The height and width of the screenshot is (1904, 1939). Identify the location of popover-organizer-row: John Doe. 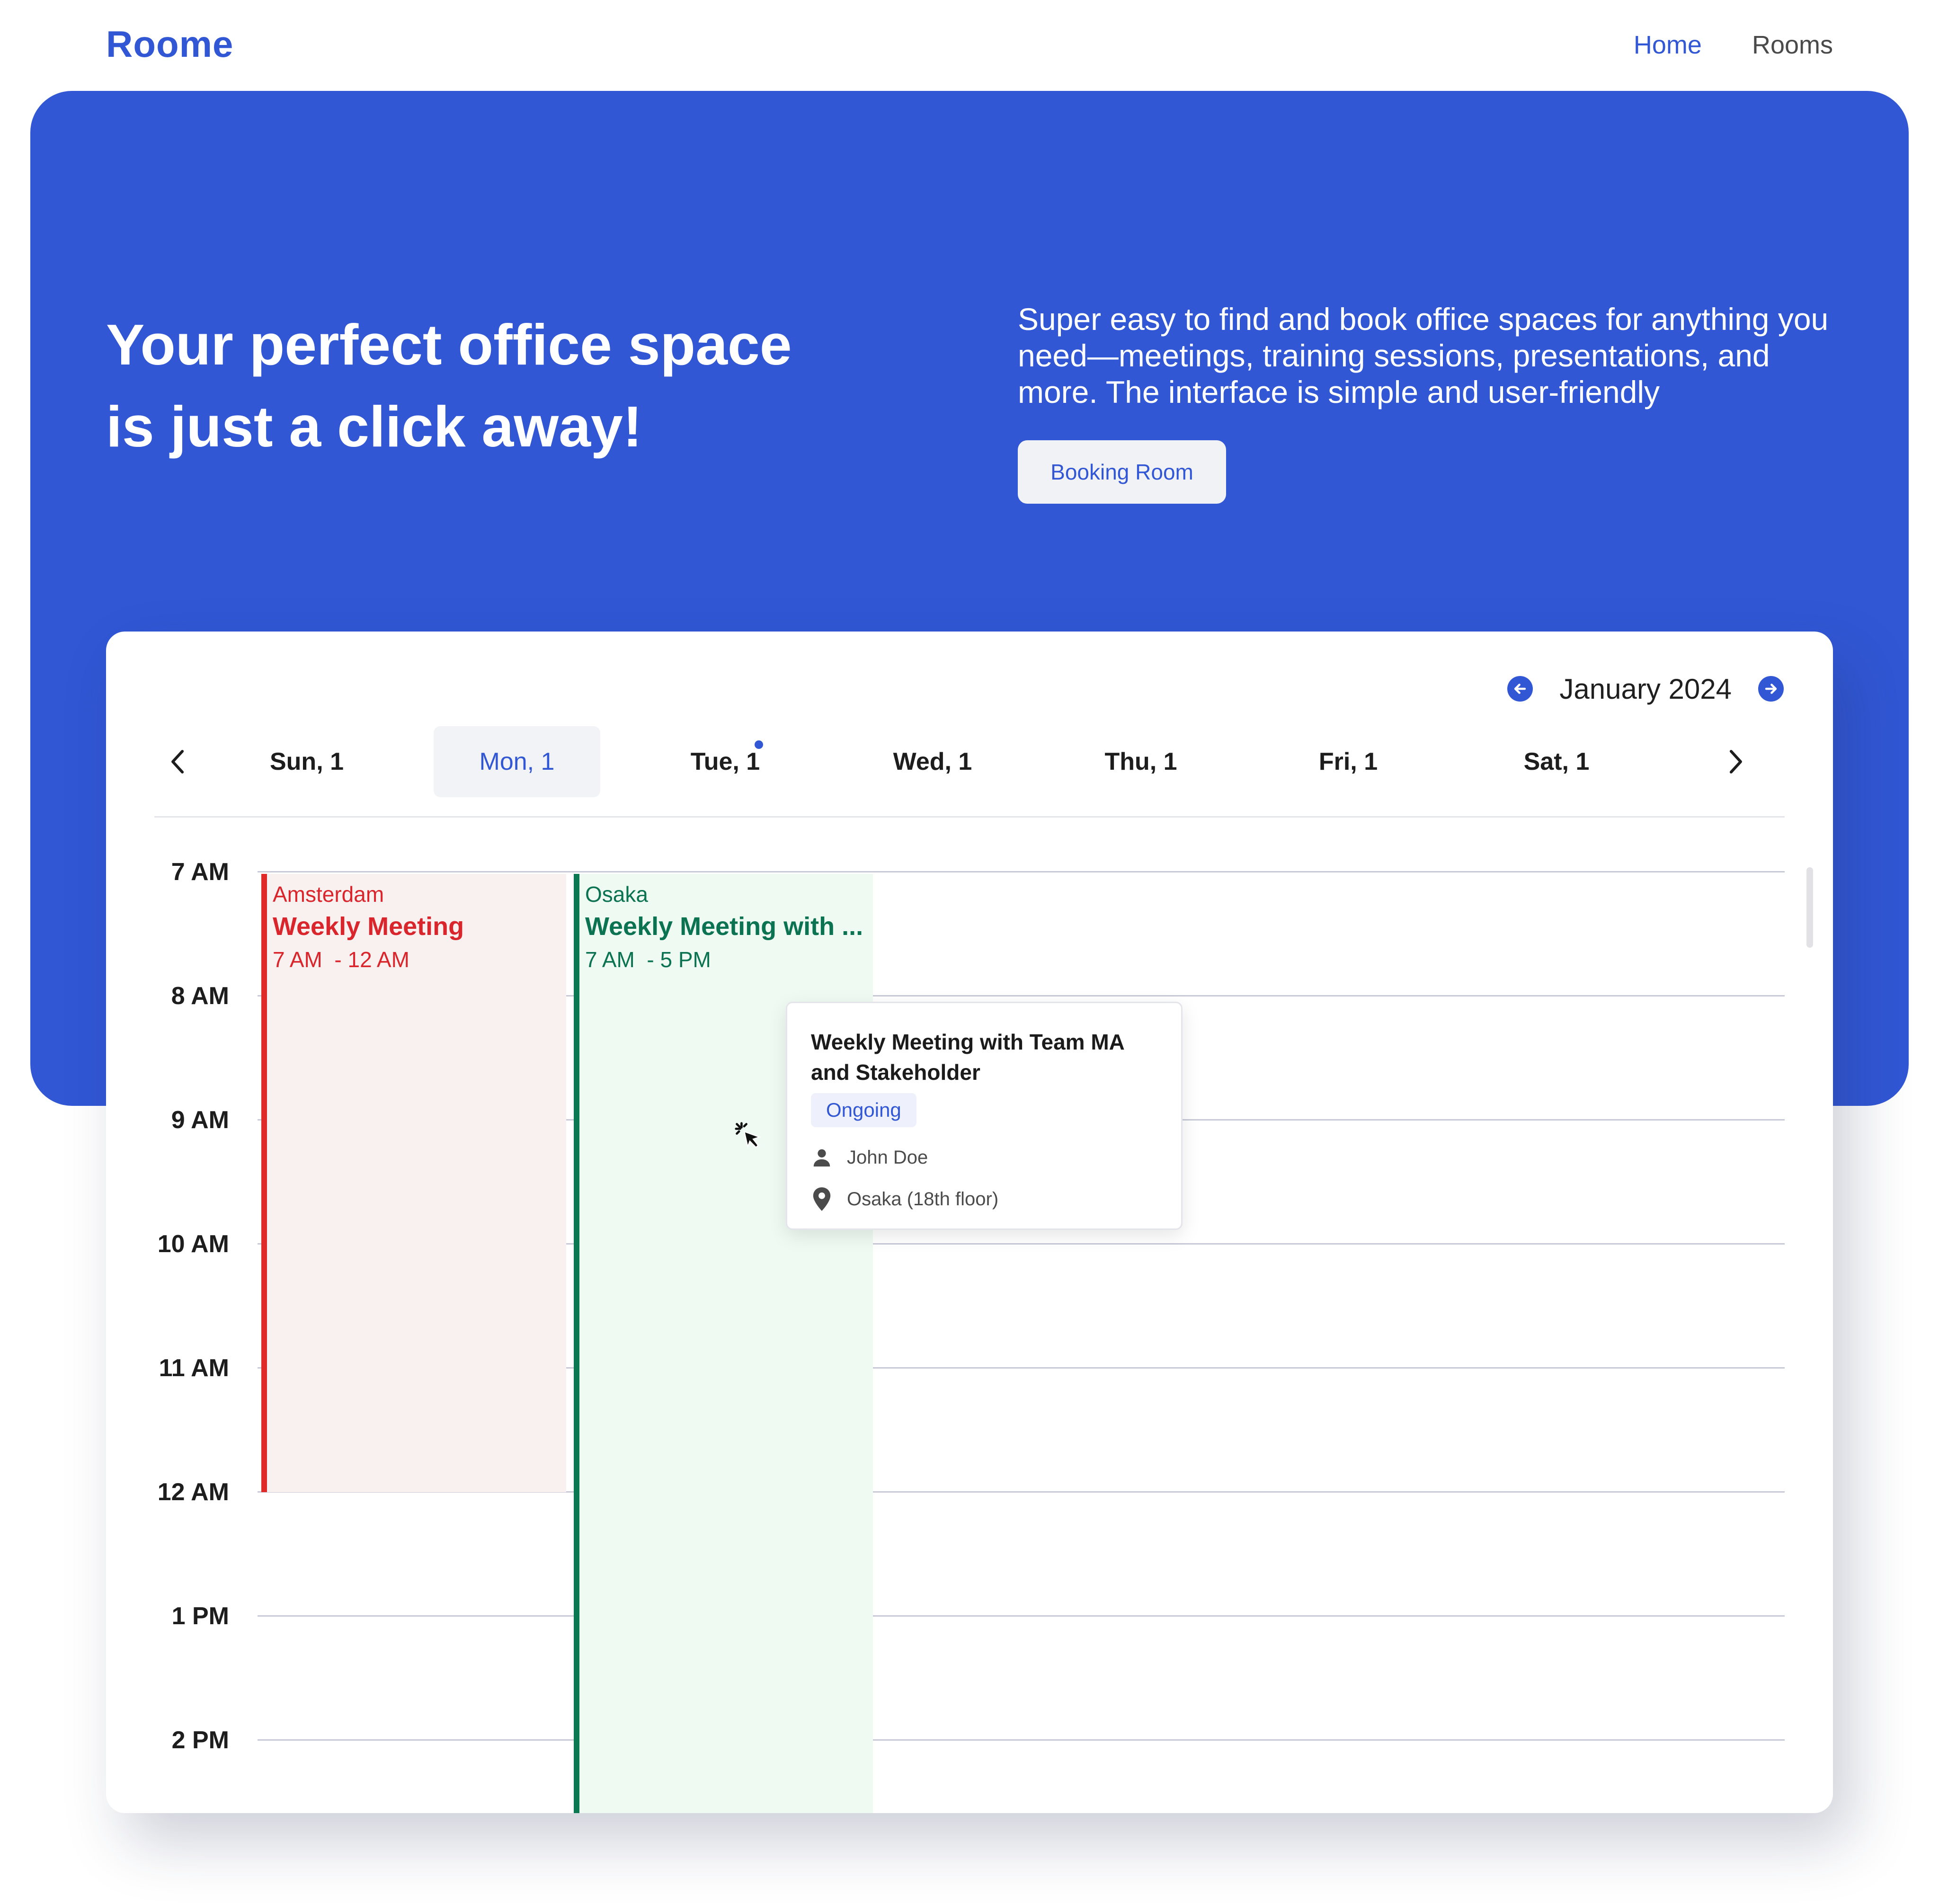
(870, 1157).